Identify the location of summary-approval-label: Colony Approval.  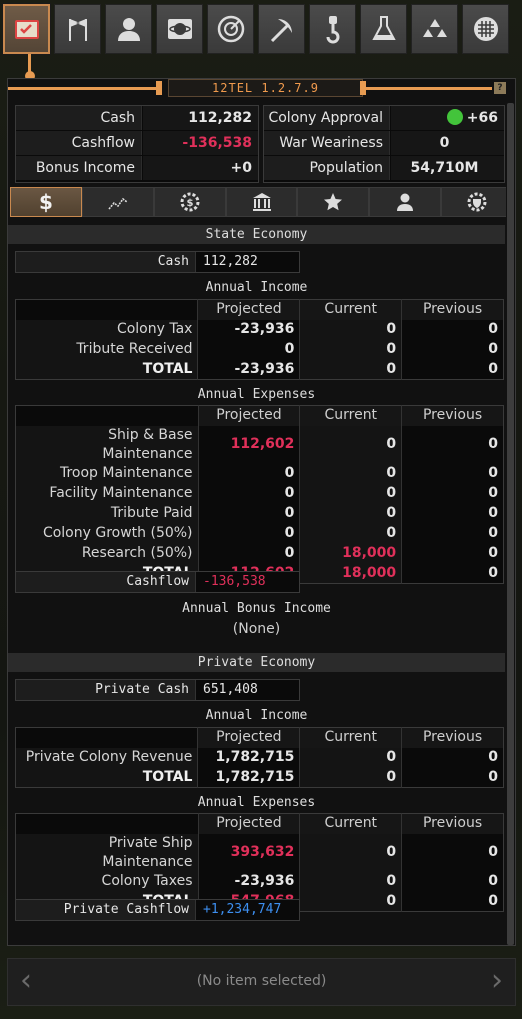
(327, 118).